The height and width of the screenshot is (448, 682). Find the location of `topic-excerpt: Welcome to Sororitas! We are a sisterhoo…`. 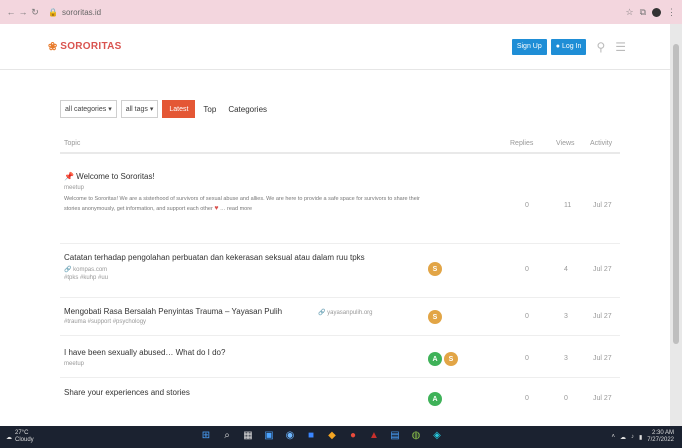

topic-excerpt: Welcome to Sororitas! We are a sisterhoo… is located at coordinates (244, 204).